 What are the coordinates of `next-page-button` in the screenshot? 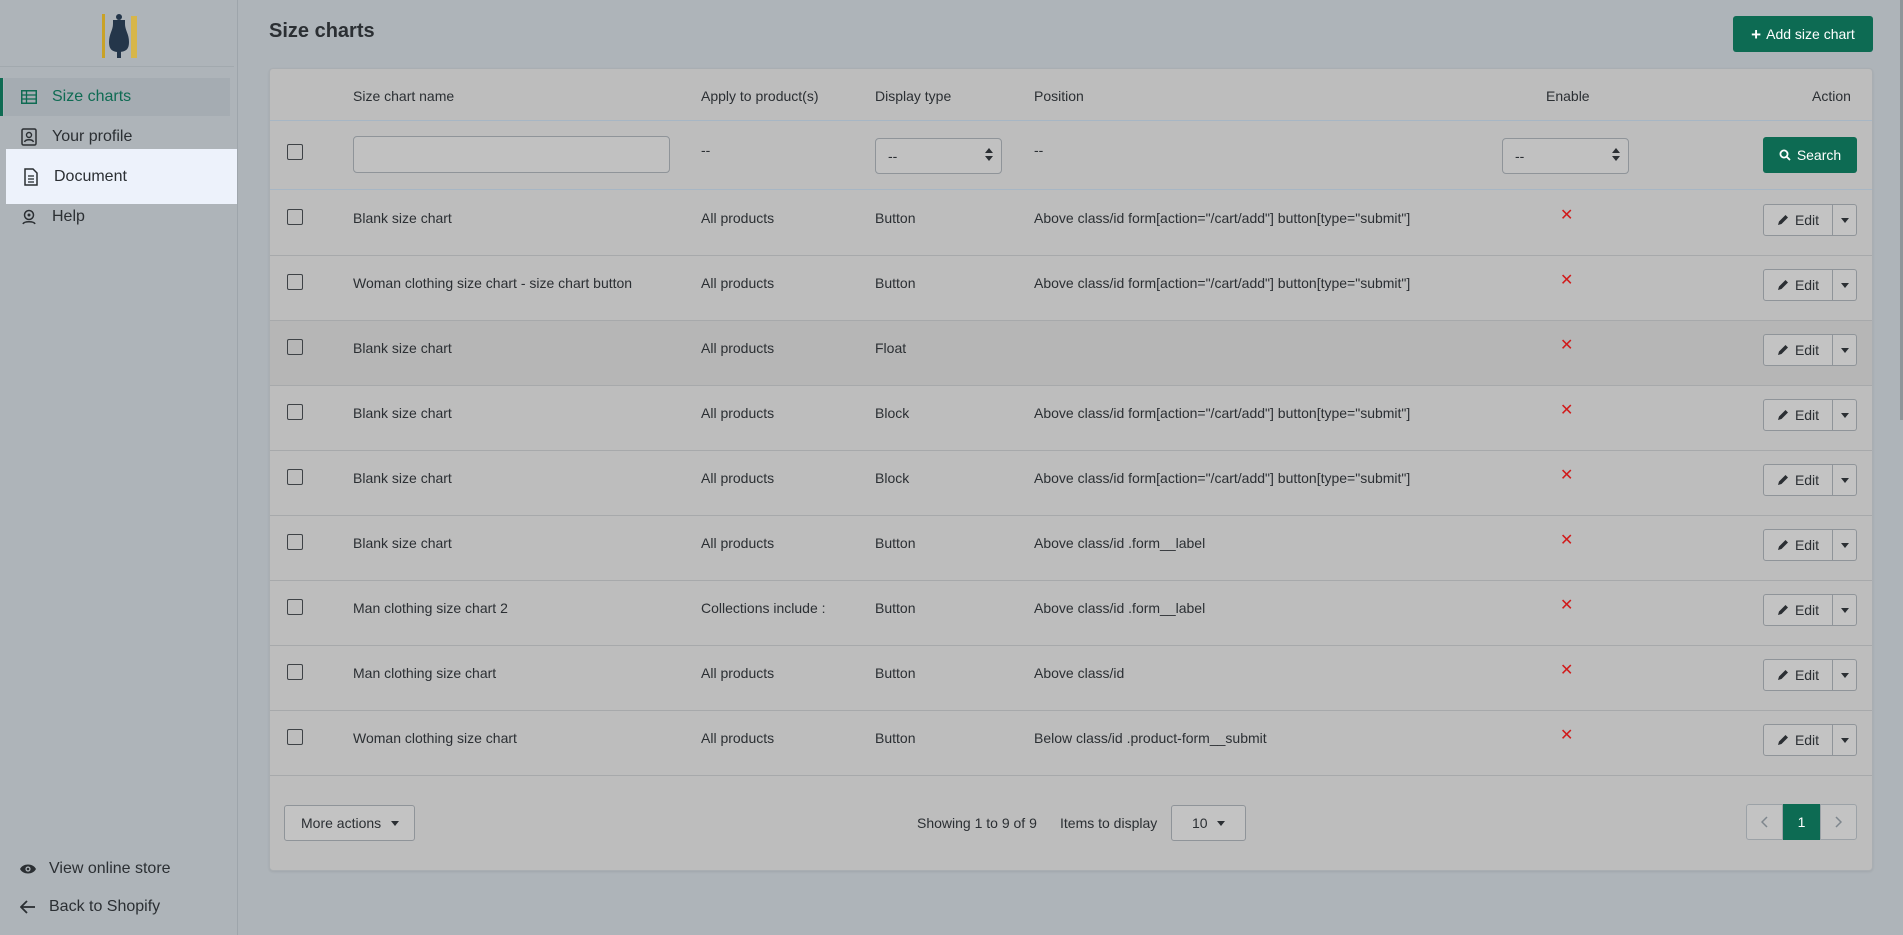 It's located at (1838, 822).